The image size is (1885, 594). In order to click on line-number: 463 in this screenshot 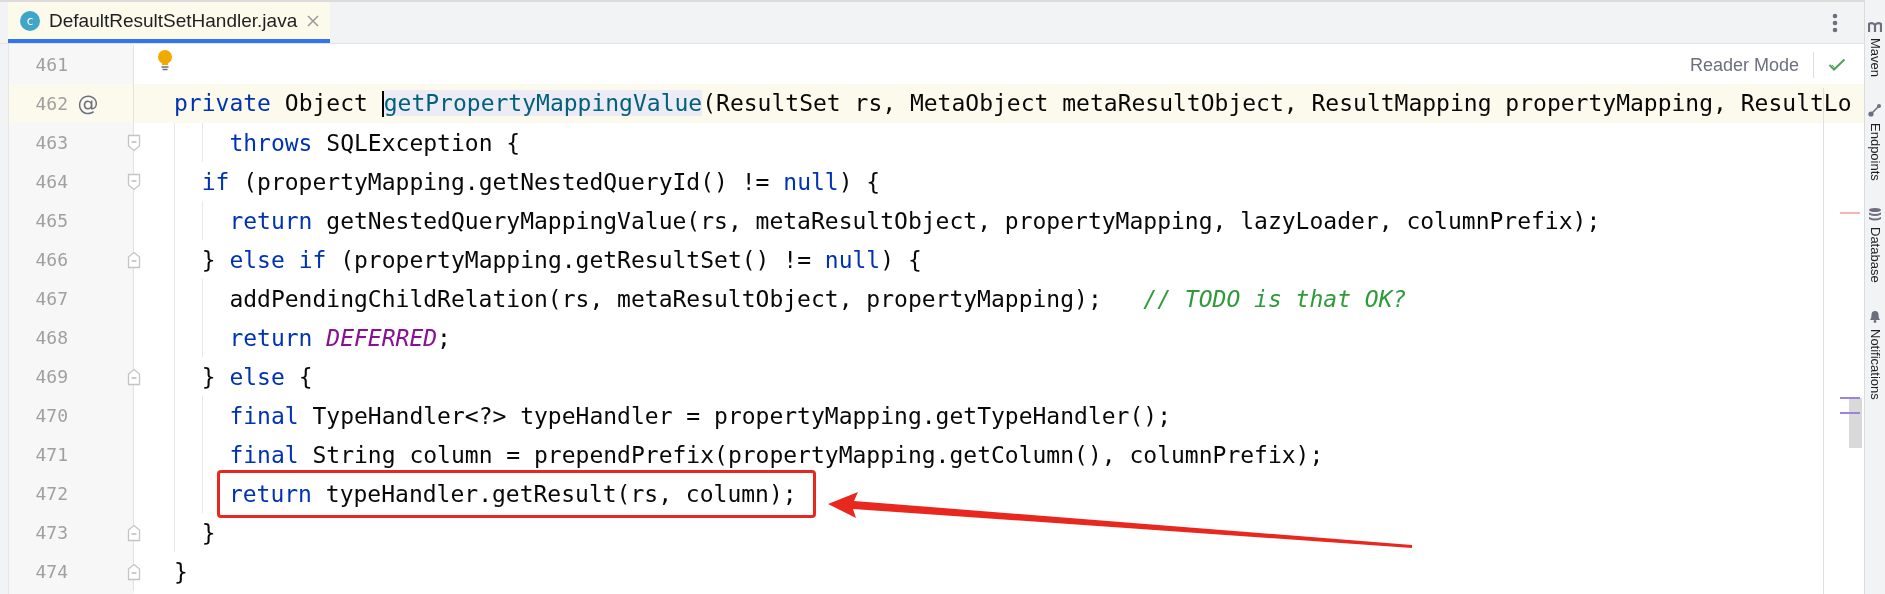, I will do `click(51, 142)`.